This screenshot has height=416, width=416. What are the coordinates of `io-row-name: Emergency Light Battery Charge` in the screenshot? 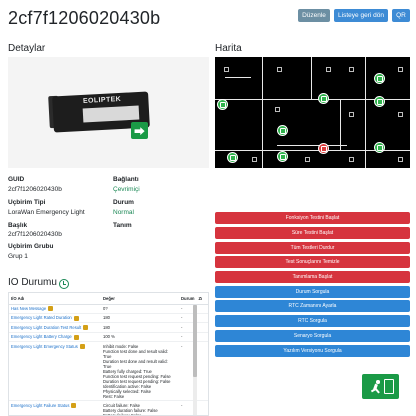 It's located at (55, 337).